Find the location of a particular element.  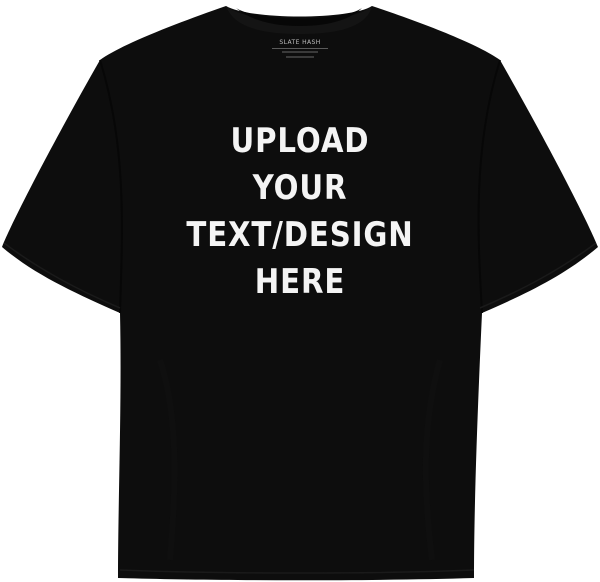

print-line-1: UPLOAD is located at coordinates (300, 141).